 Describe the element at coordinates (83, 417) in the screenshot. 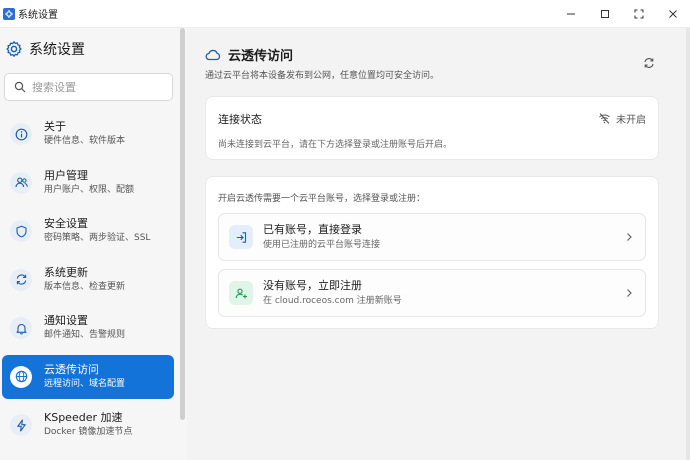

I see `sidebar-item-label: KSpeeder 加速` at that location.